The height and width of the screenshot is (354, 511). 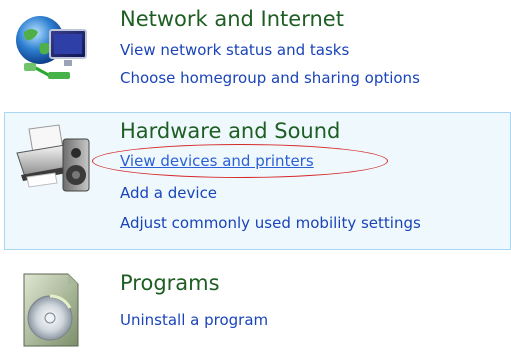 What do you see at coordinates (270, 78) in the screenshot?
I see `choose-homegroup-link: Choose homegroup and sharing options` at bounding box center [270, 78].